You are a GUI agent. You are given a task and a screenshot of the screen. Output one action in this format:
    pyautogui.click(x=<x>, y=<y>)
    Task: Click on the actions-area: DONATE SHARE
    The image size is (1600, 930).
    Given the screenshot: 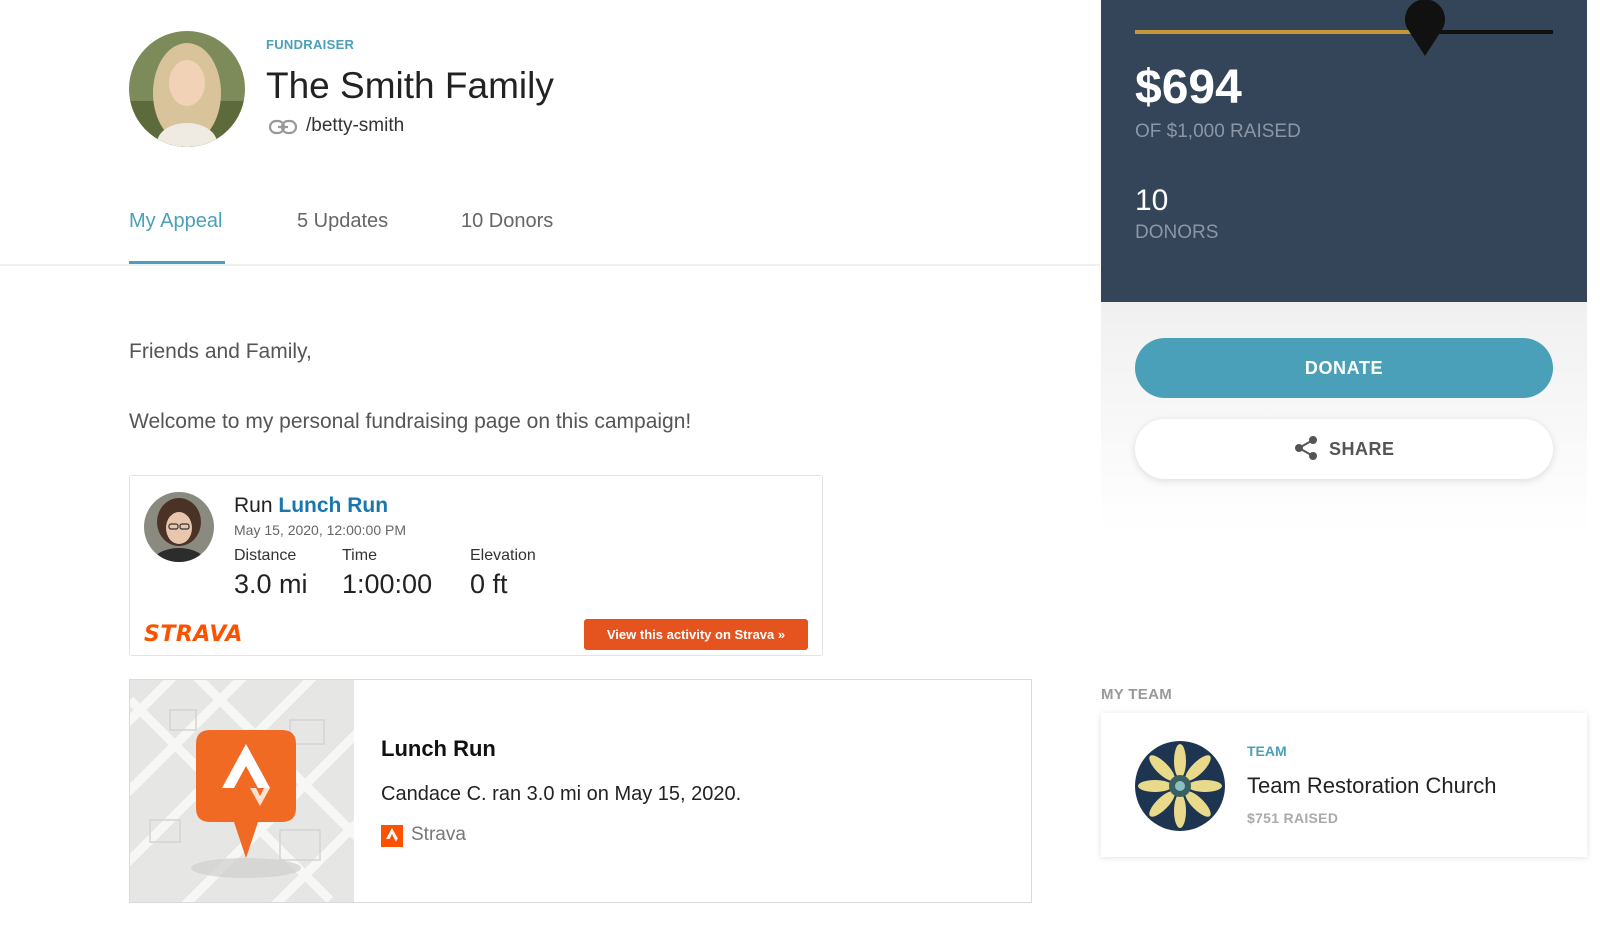 What is the action you would take?
    pyautogui.click(x=1344, y=417)
    